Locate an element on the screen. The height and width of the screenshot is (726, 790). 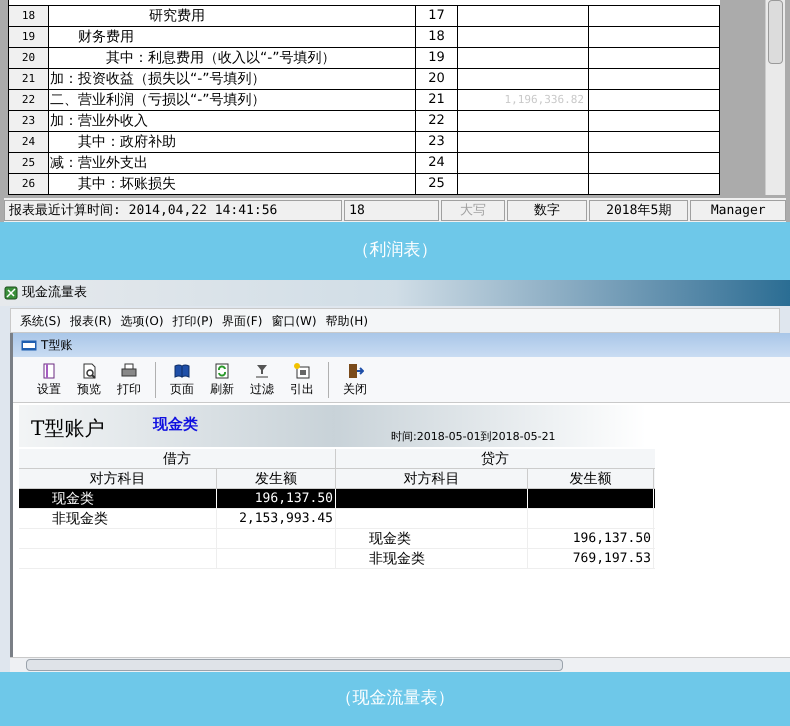
toolbar-button: 打印 is located at coordinates (129, 379).